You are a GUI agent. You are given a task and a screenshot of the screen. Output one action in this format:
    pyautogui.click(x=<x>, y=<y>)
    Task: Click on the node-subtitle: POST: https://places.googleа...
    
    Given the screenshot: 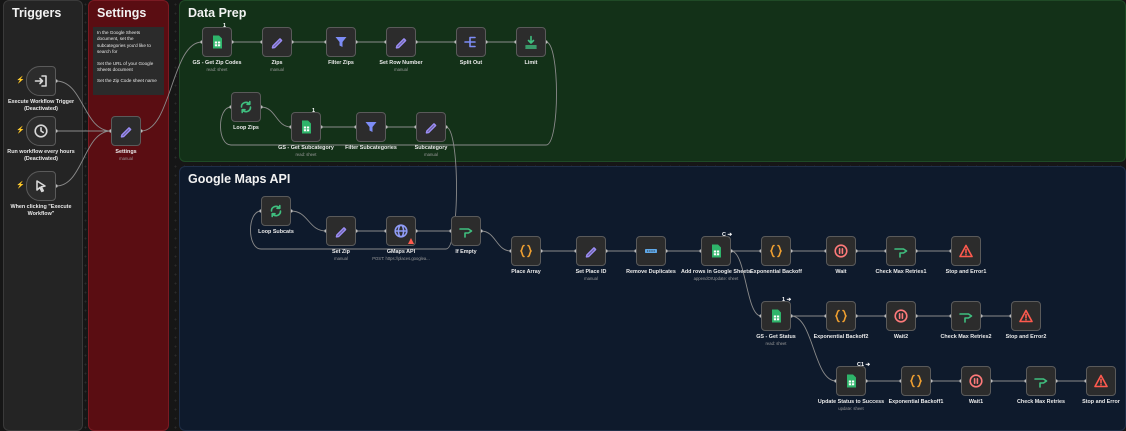 What is the action you would take?
    pyautogui.click(x=401, y=258)
    